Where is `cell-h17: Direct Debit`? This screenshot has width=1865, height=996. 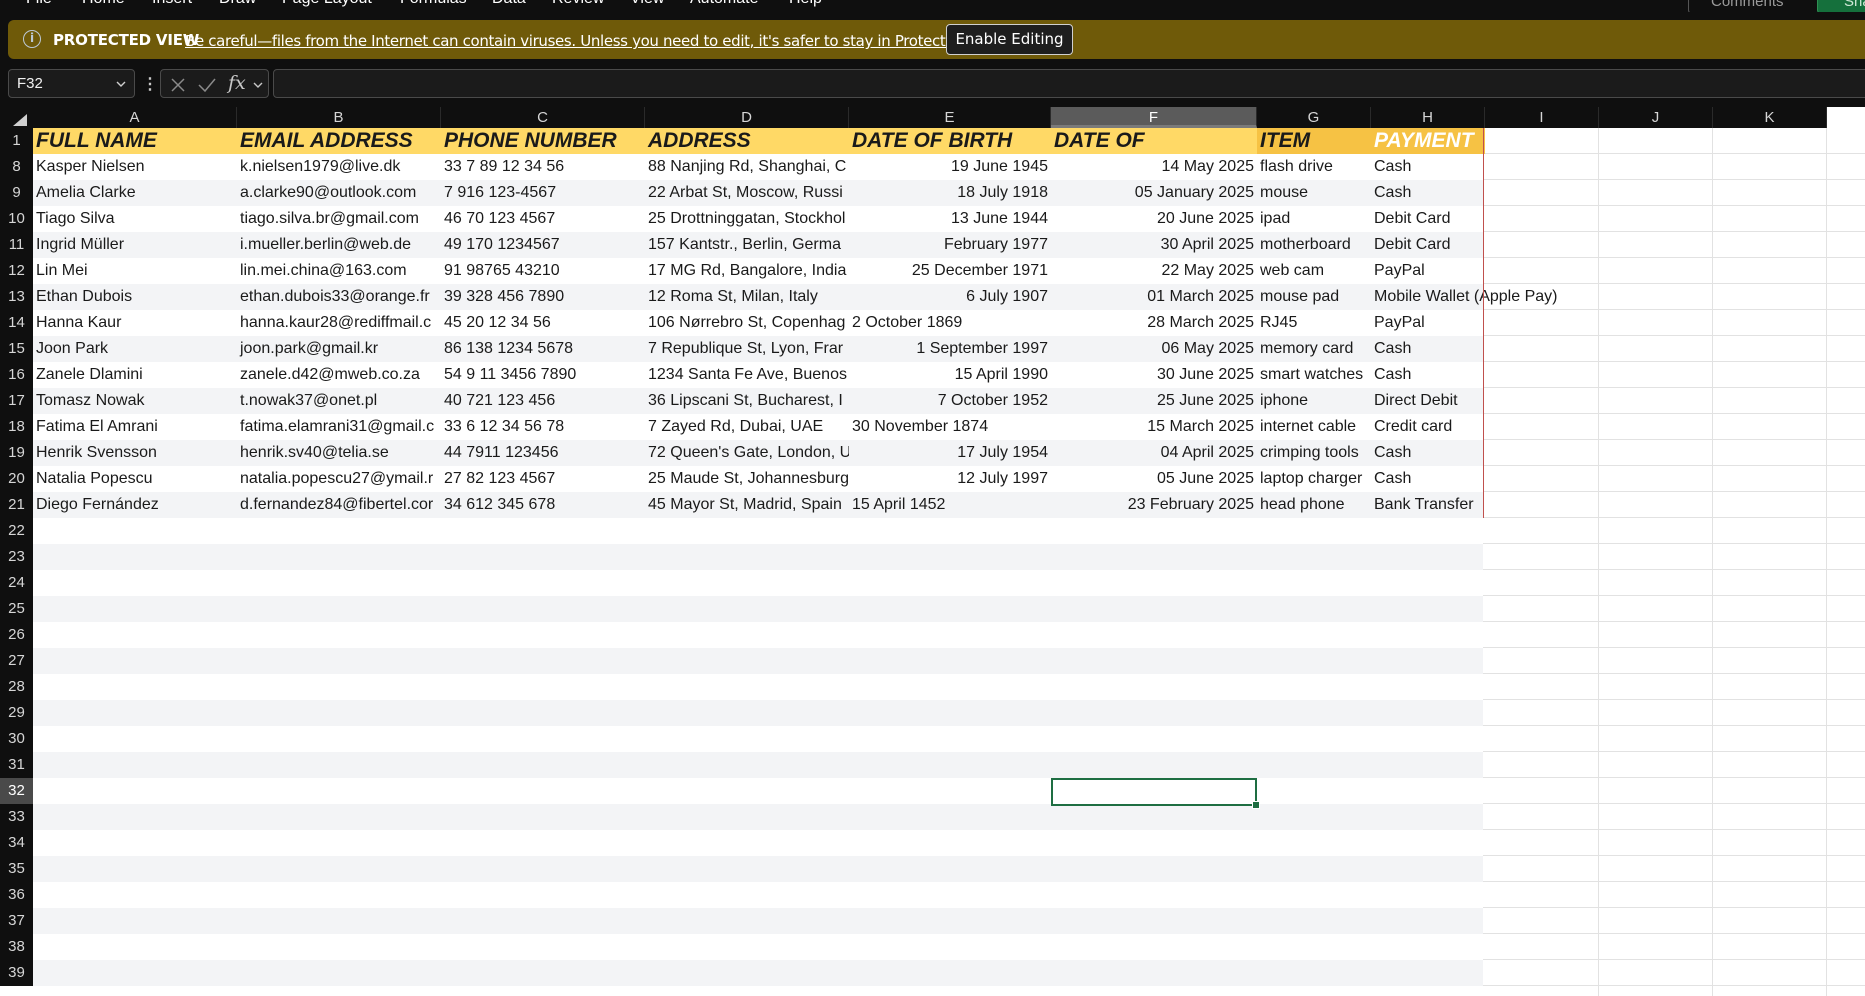 cell-h17: Direct Debit is located at coordinates (1501, 401).